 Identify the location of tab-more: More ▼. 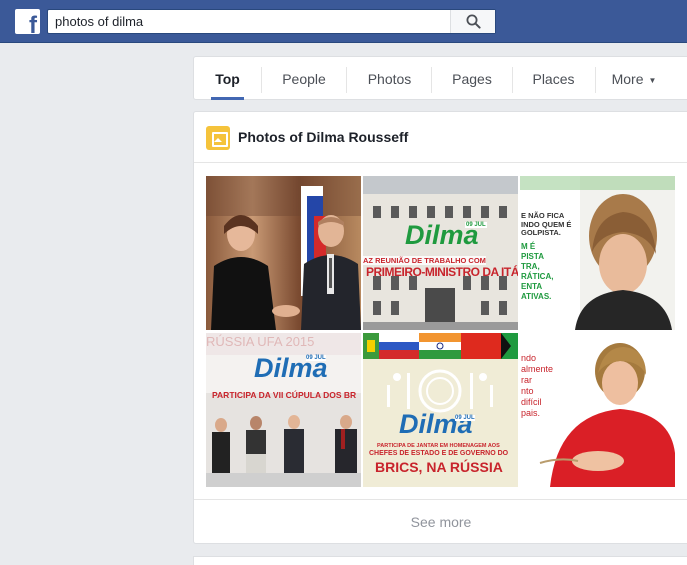
(634, 78).